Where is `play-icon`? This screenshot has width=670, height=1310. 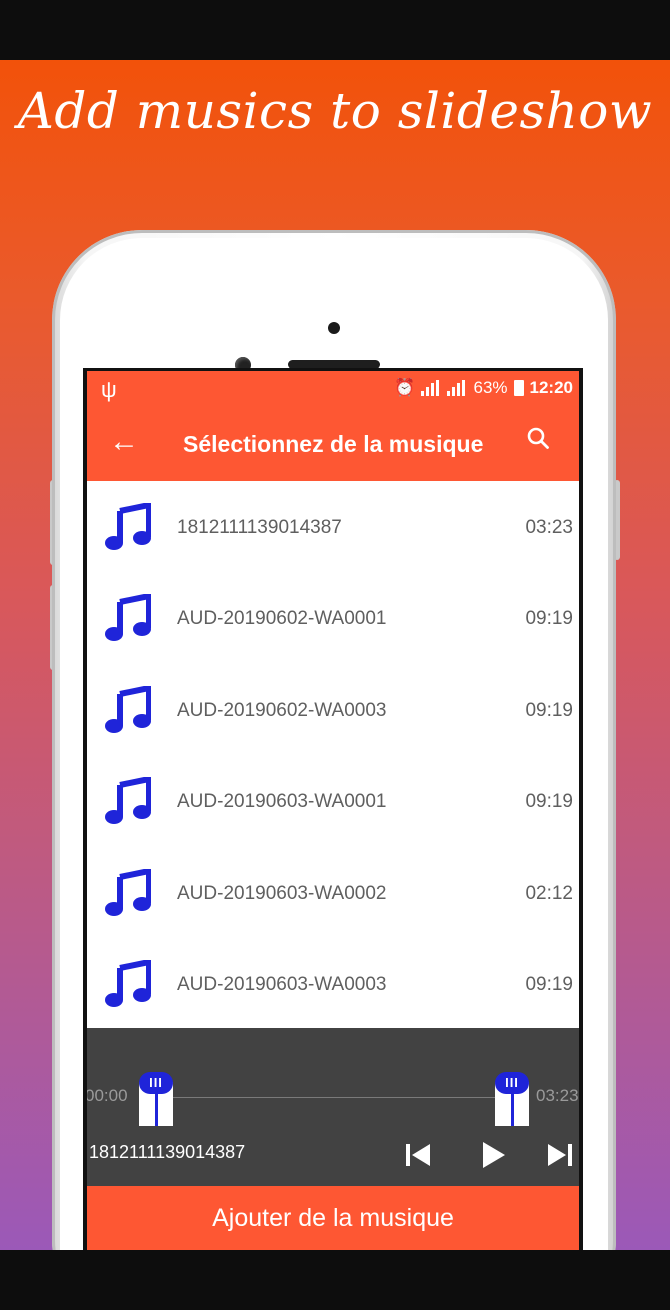
play-icon is located at coordinates (492, 1155).